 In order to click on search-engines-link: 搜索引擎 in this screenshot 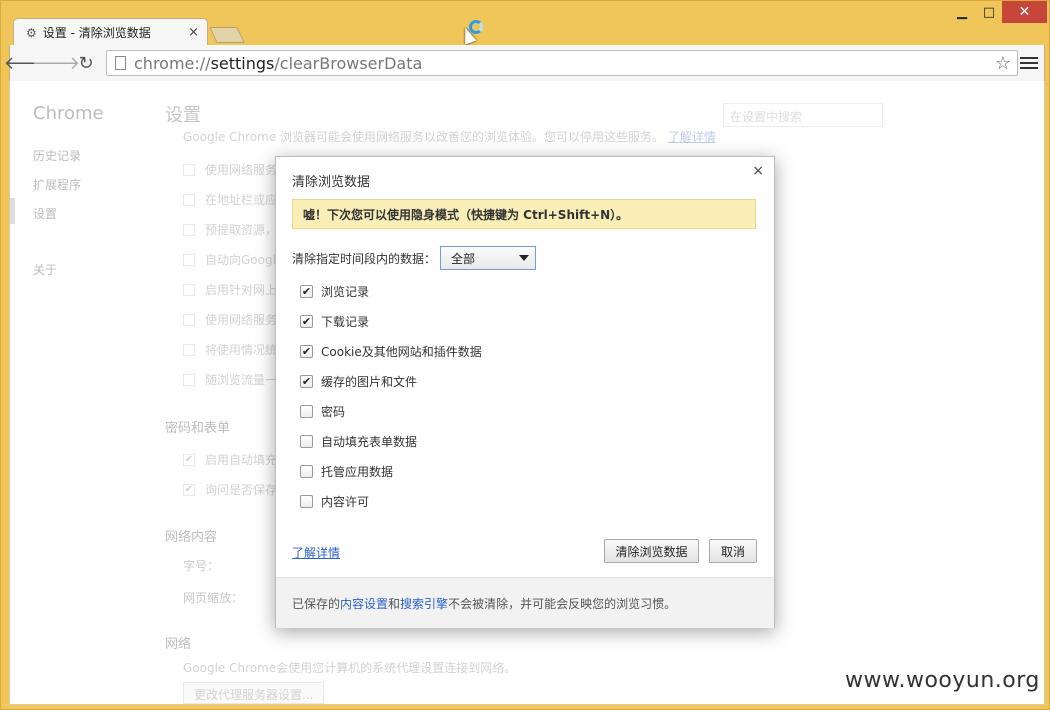, I will do `click(424, 603)`.